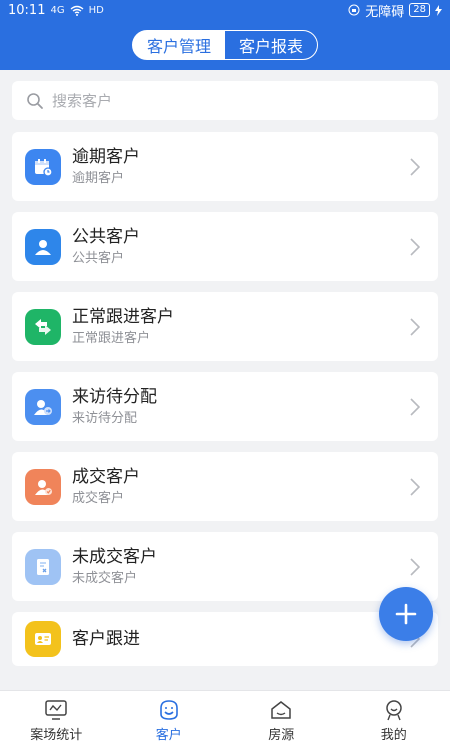 This screenshot has height=750, width=450. I want to click on item-texts: 未成交客户 未成交客户, so click(114, 567).